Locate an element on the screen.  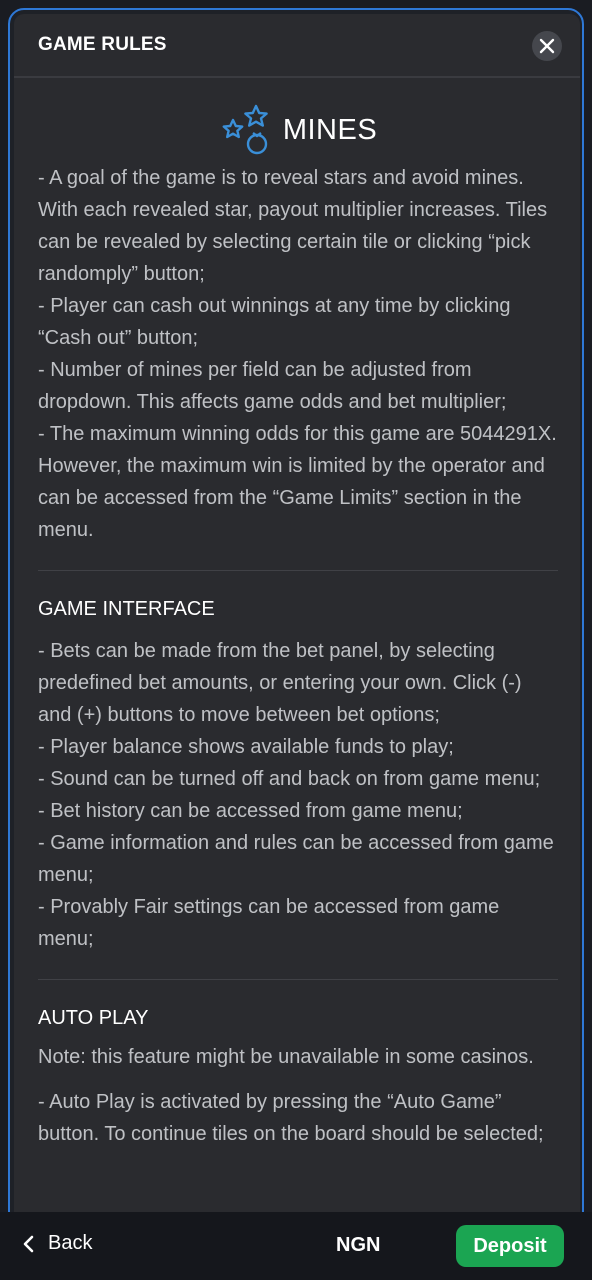
modal-title: GAME RULES is located at coordinates (102, 44).